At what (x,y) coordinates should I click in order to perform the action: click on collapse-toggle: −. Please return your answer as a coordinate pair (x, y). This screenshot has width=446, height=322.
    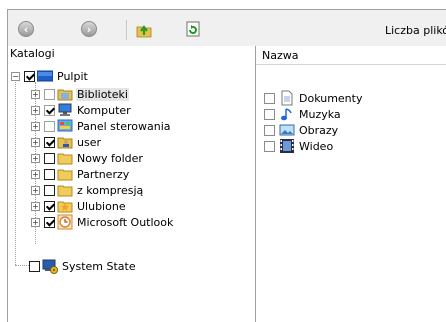
    Looking at the image, I should click on (15, 76).